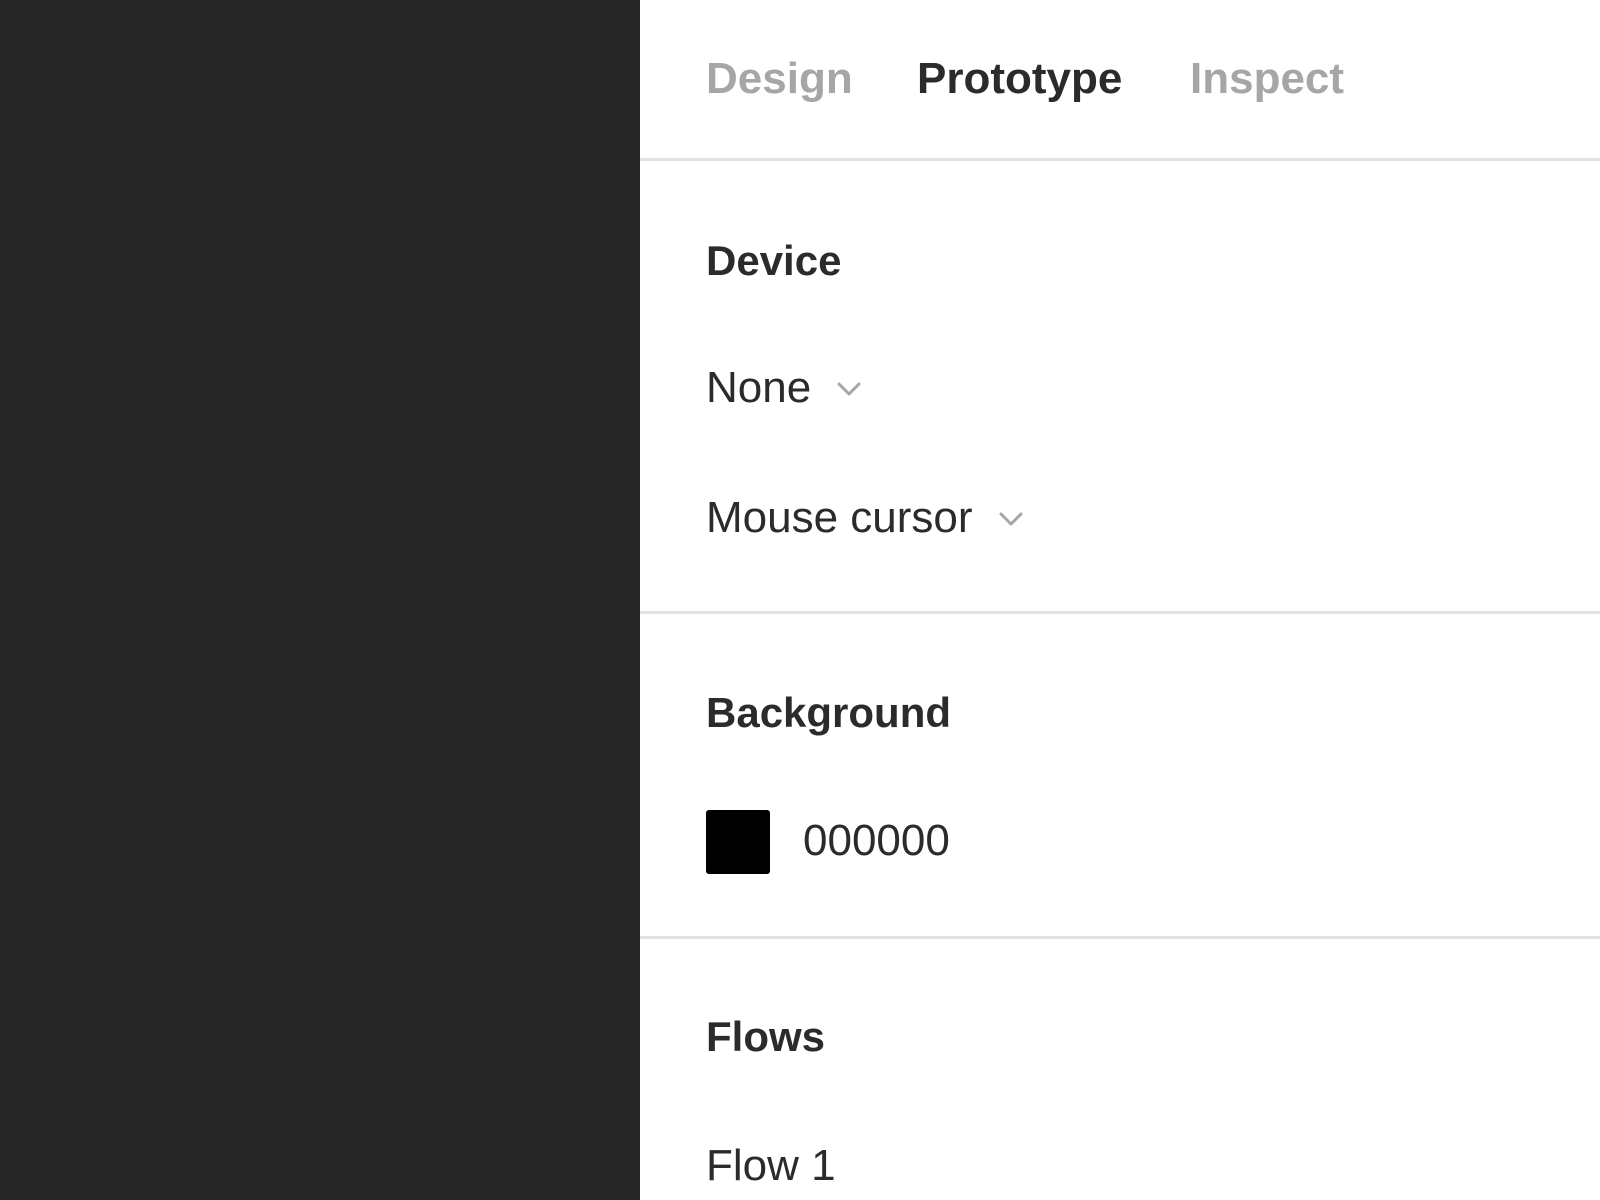 The height and width of the screenshot is (1200, 1600). Describe the element at coordinates (774, 260) in the screenshot. I see `device-section-title: Device` at that location.